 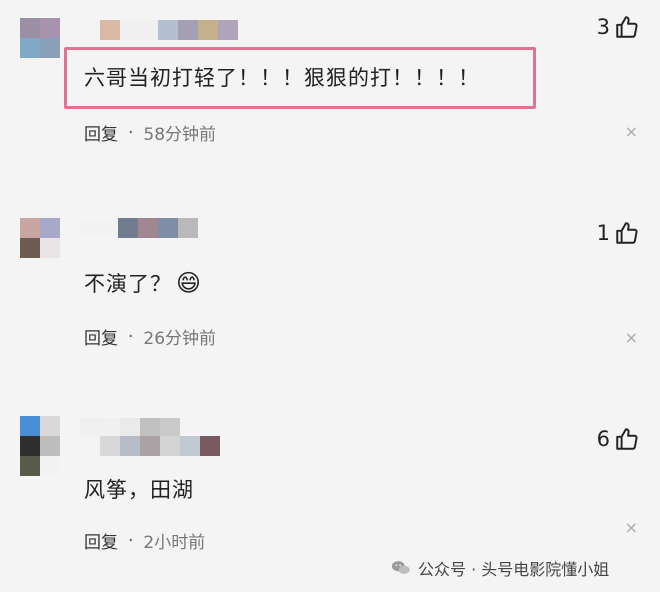 I want to click on like-count: 3, so click(x=603, y=27).